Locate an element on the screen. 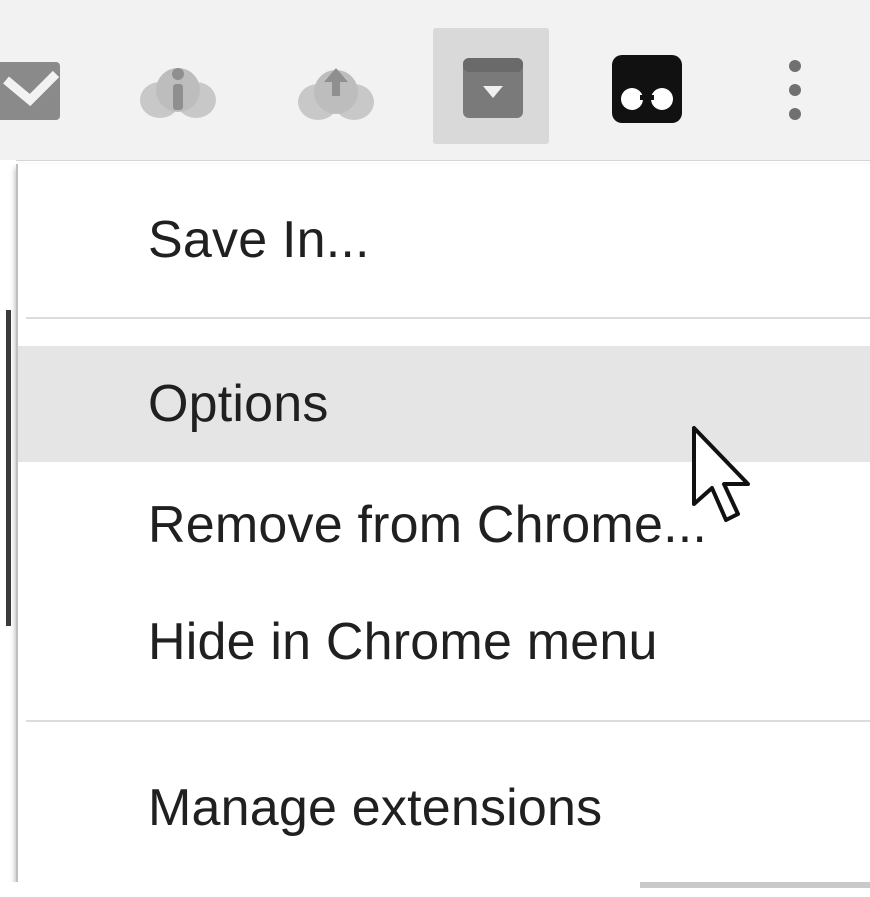 The image size is (870, 897). inbox-icon is located at coordinates (31, 91).